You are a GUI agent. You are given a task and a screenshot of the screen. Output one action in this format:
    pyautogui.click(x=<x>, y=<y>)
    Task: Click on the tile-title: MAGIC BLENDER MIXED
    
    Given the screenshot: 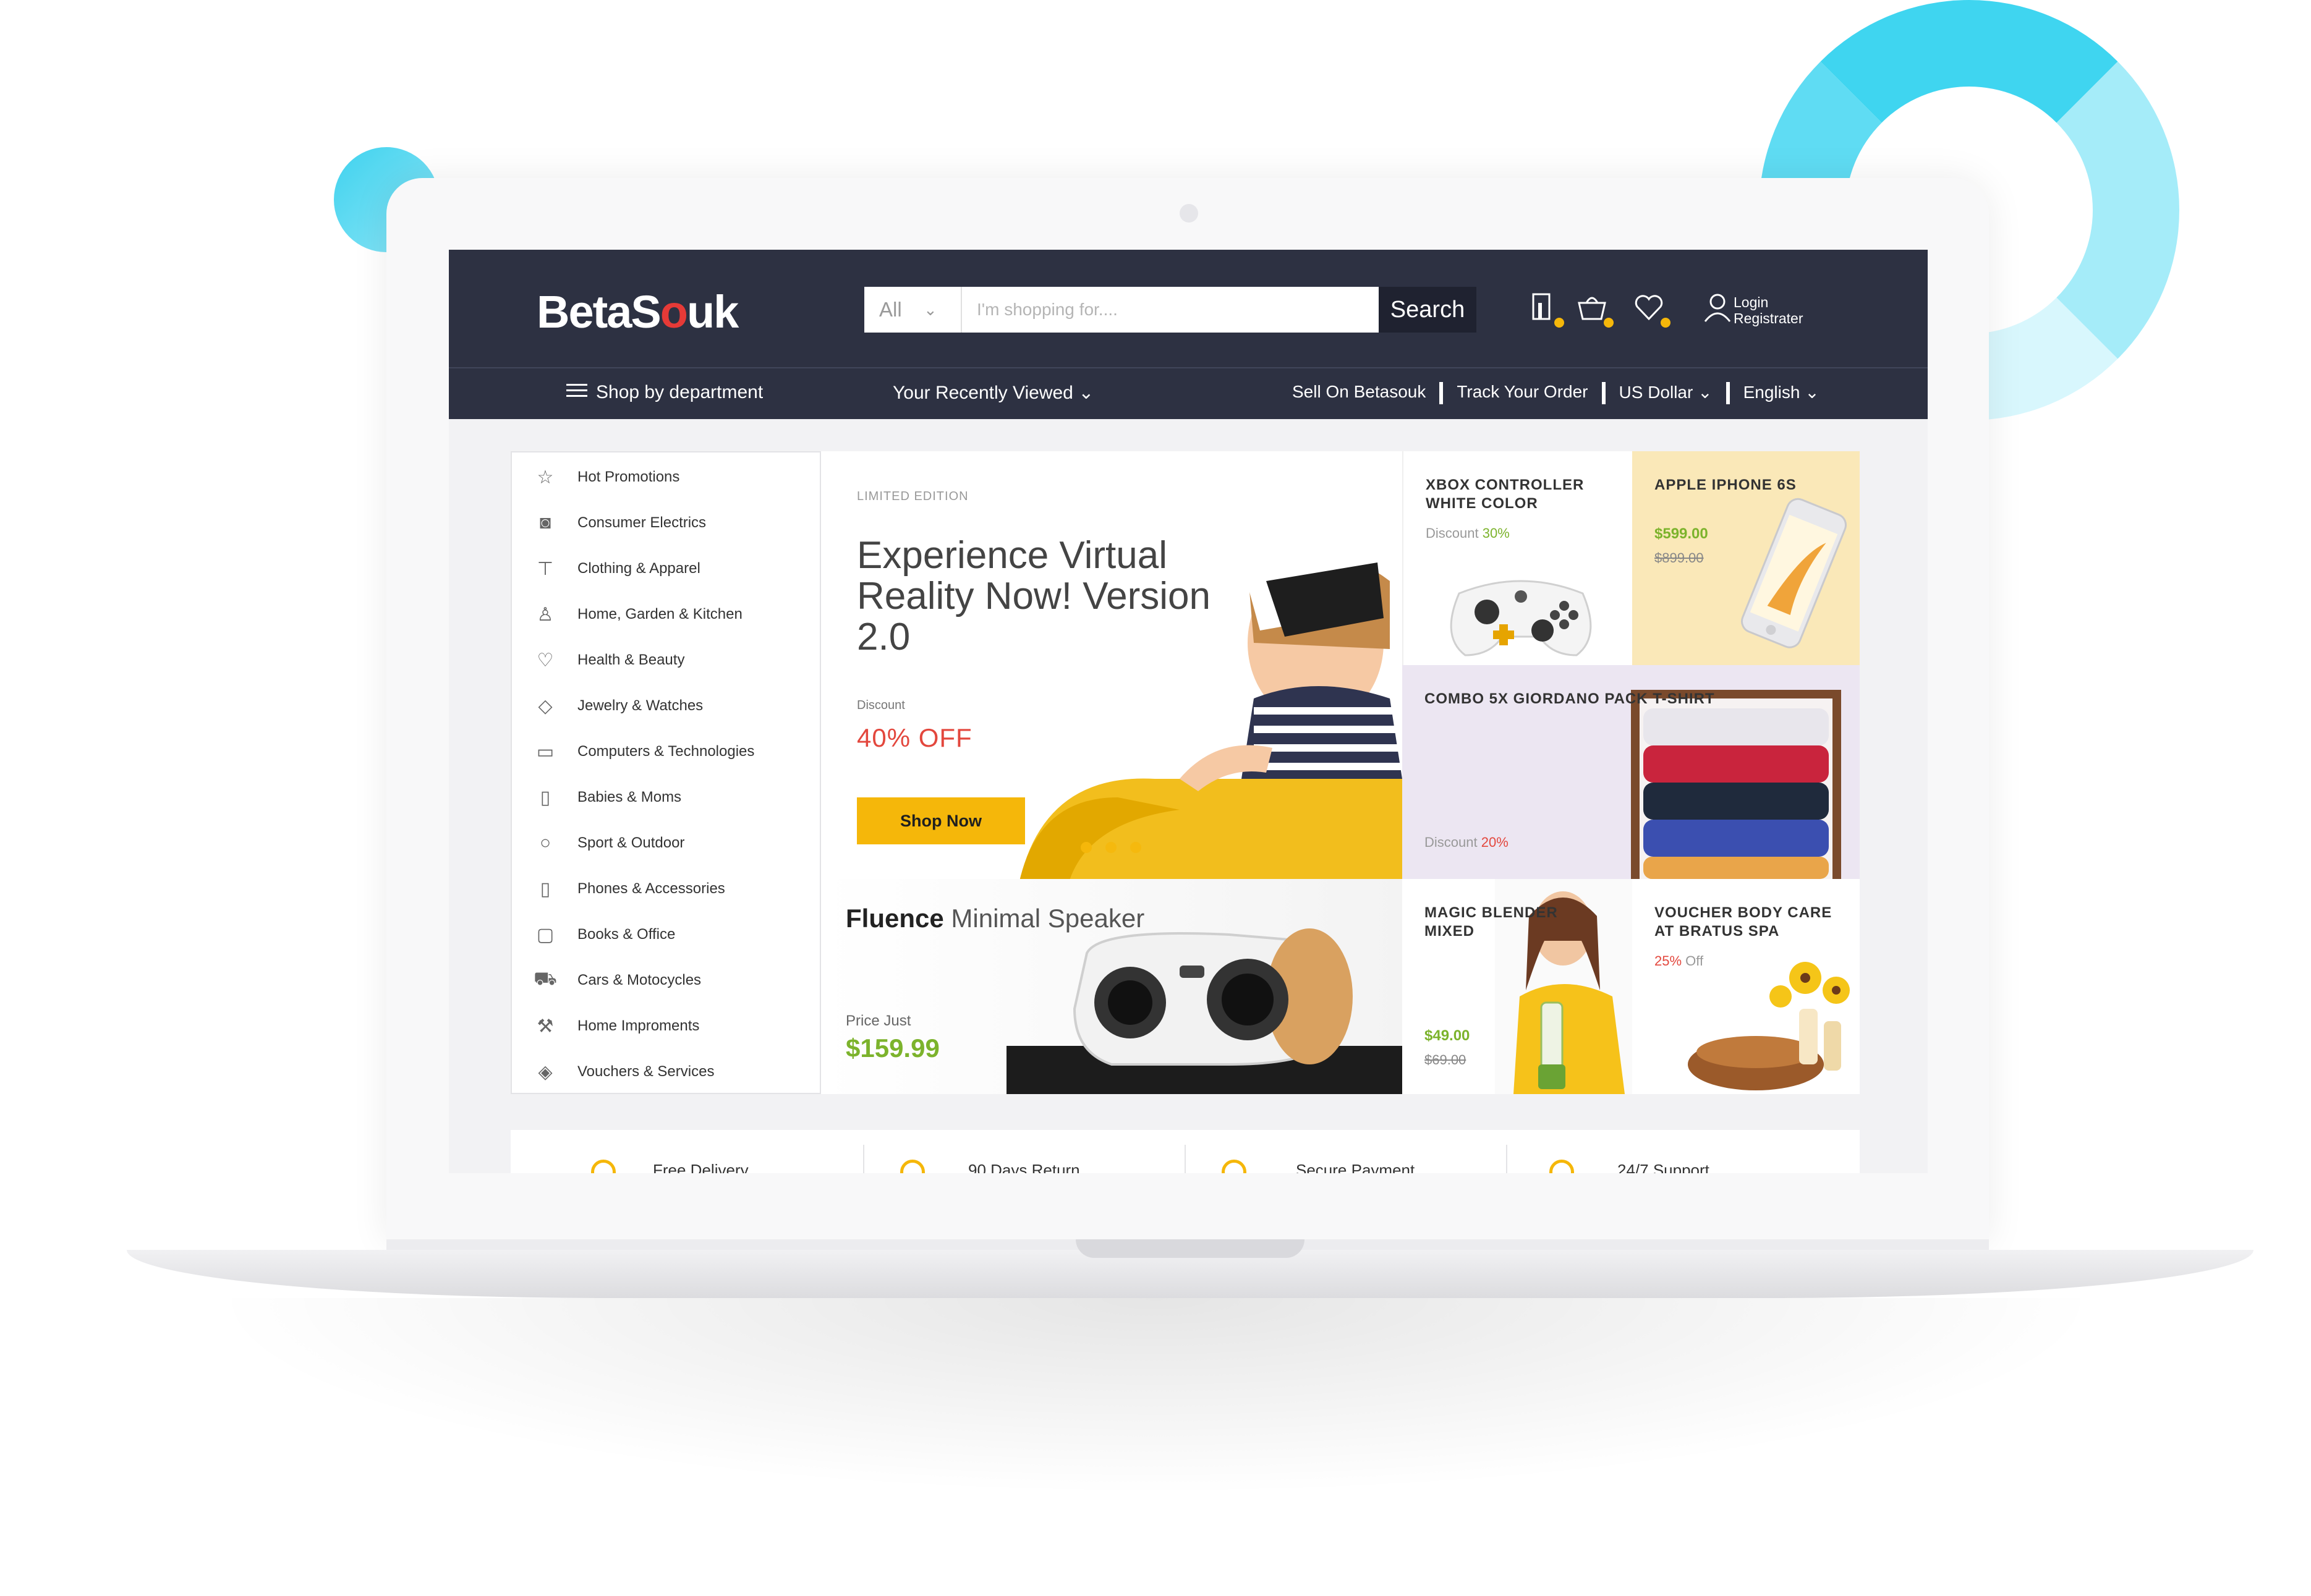 What is the action you would take?
    pyautogui.click(x=1491, y=922)
    